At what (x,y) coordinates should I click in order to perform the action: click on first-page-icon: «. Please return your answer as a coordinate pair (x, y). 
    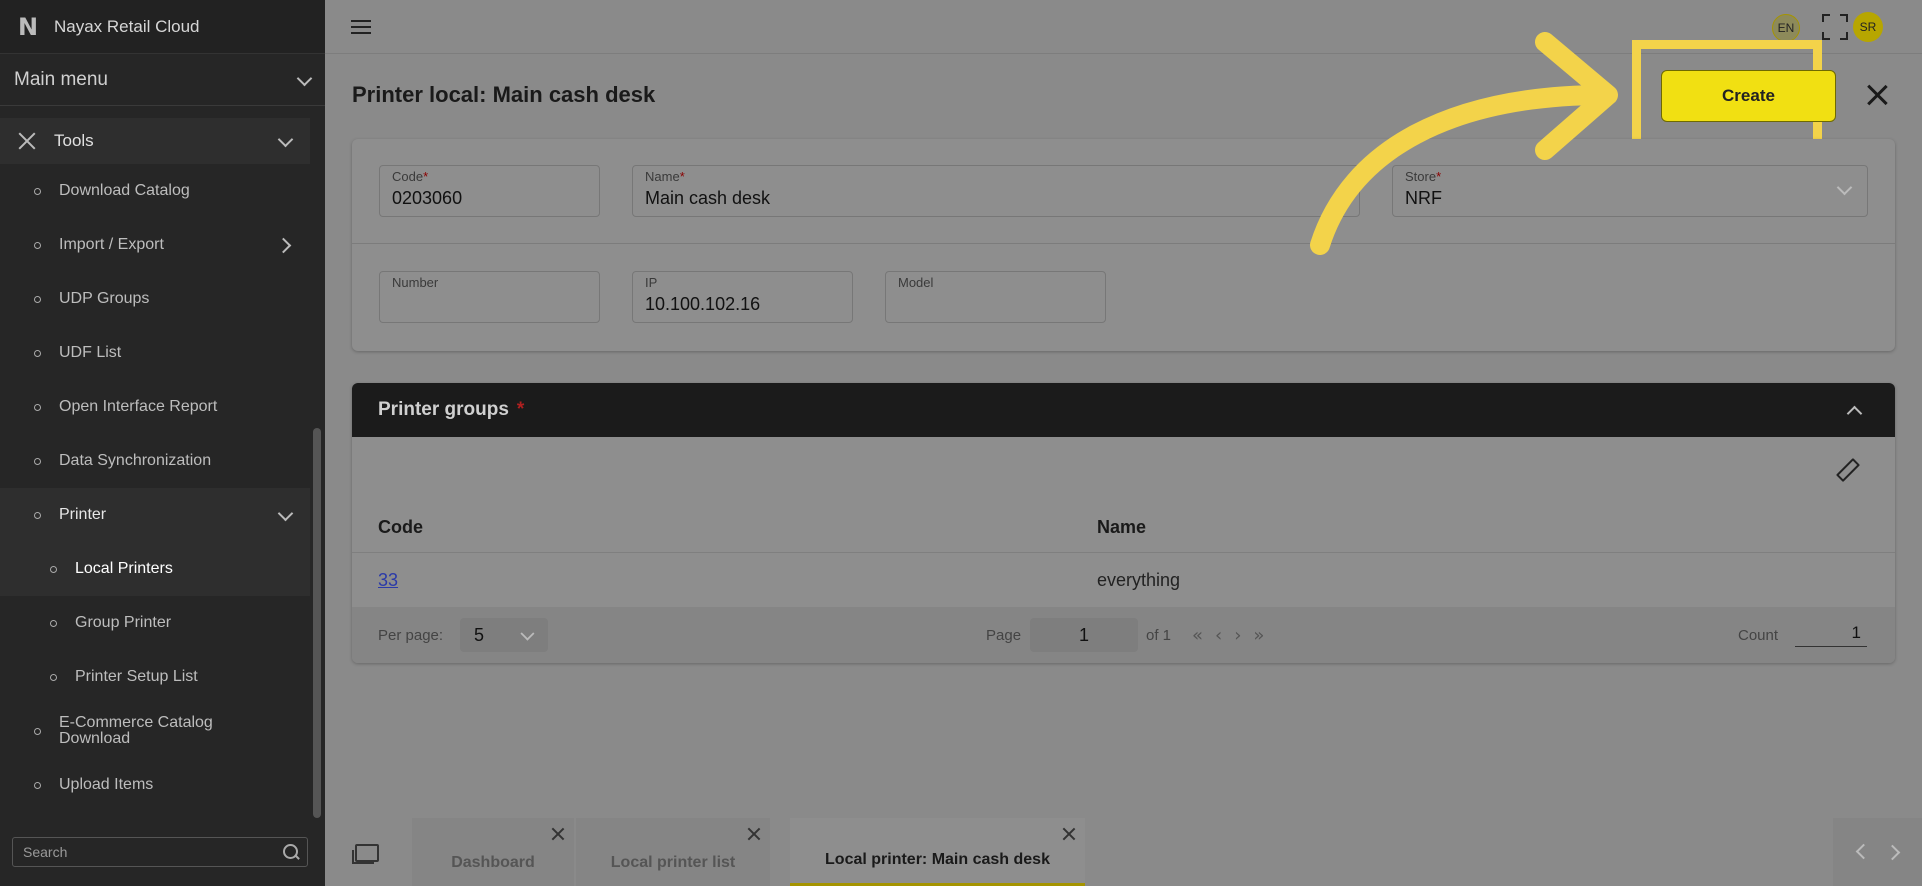
    Looking at the image, I should click on (1197, 635).